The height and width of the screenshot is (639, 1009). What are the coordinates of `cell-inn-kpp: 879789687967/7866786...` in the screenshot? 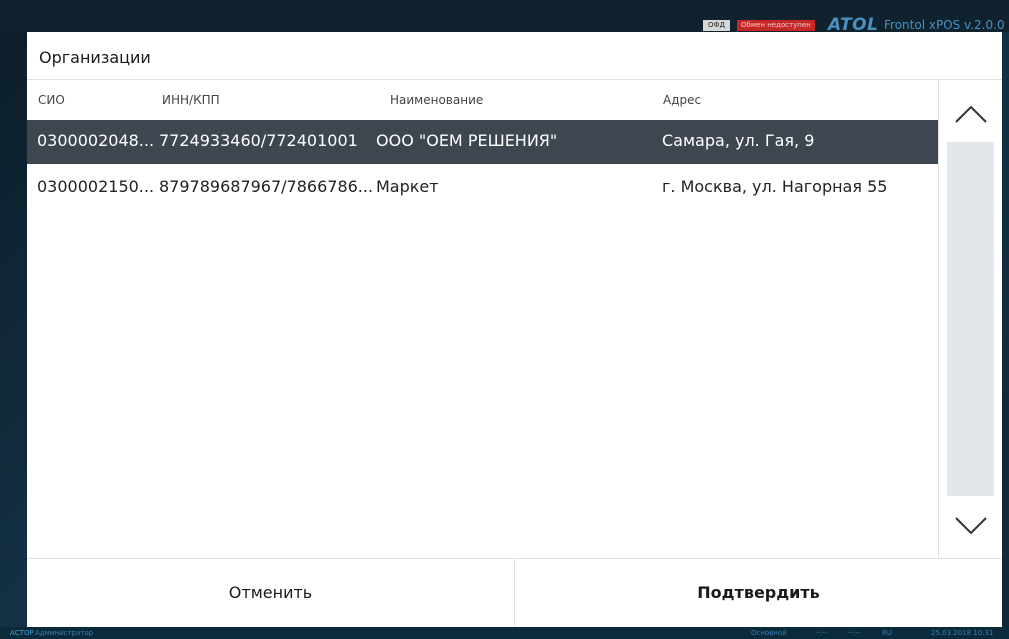 It's located at (266, 186).